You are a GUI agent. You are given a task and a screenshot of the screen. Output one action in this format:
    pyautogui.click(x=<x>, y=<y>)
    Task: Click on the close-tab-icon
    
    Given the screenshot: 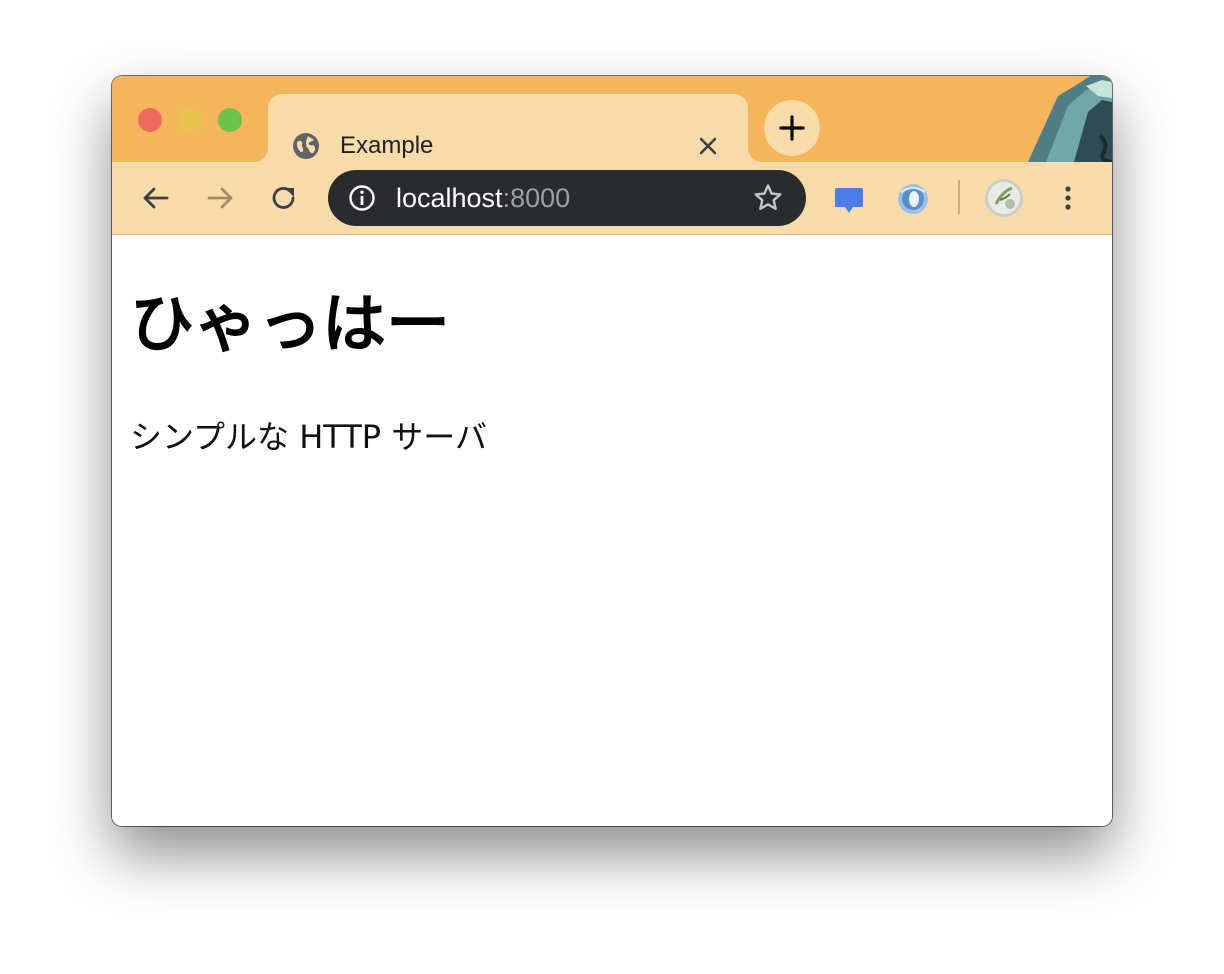 What is the action you would take?
    pyautogui.click(x=708, y=146)
    